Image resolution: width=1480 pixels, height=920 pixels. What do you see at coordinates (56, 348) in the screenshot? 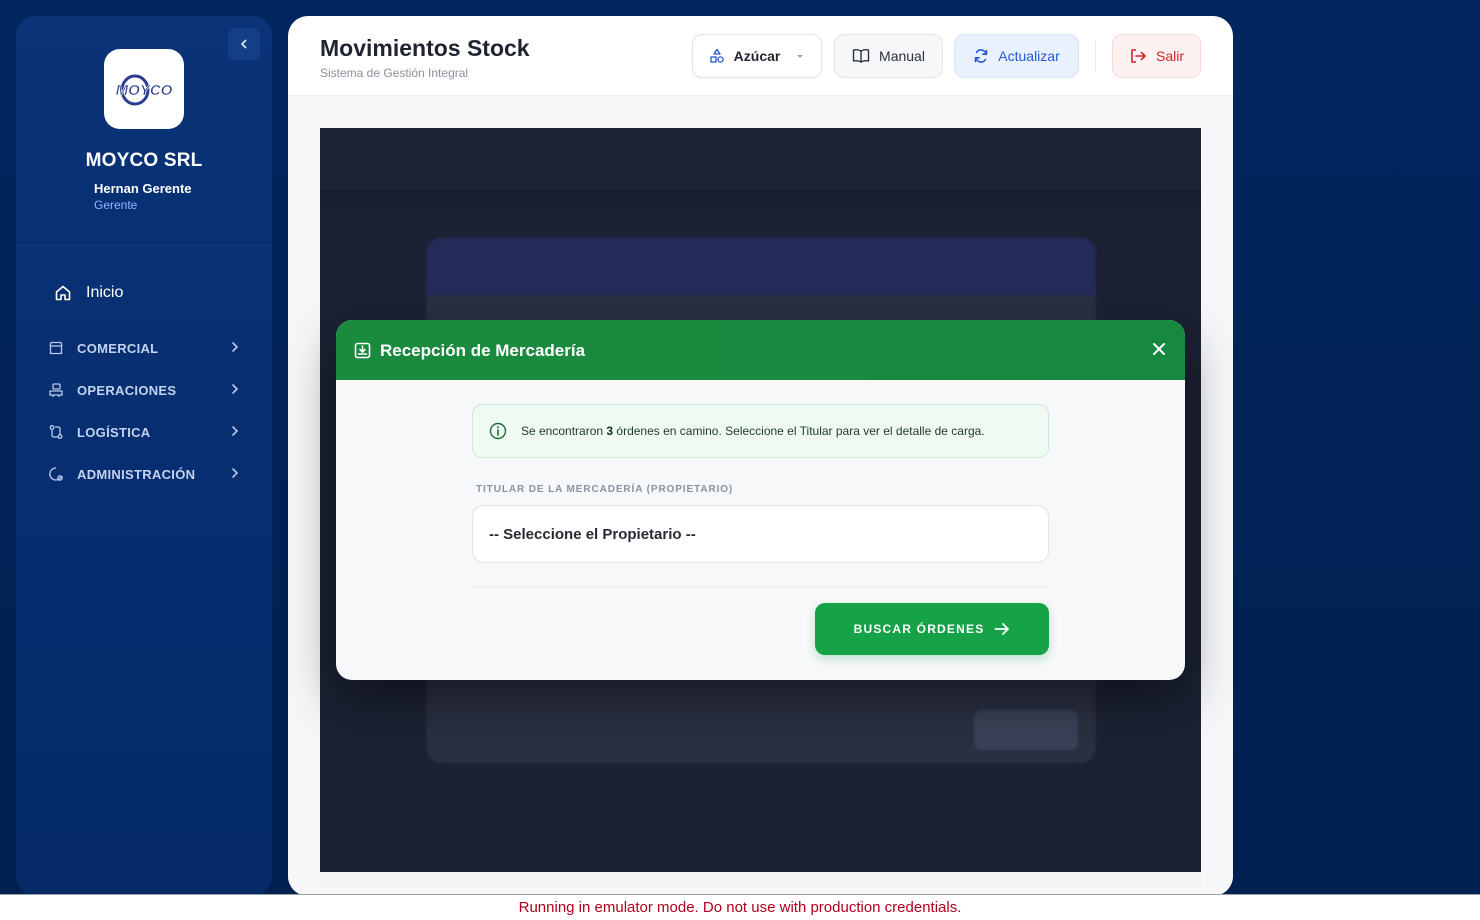
I see `store-icon` at bounding box center [56, 348].